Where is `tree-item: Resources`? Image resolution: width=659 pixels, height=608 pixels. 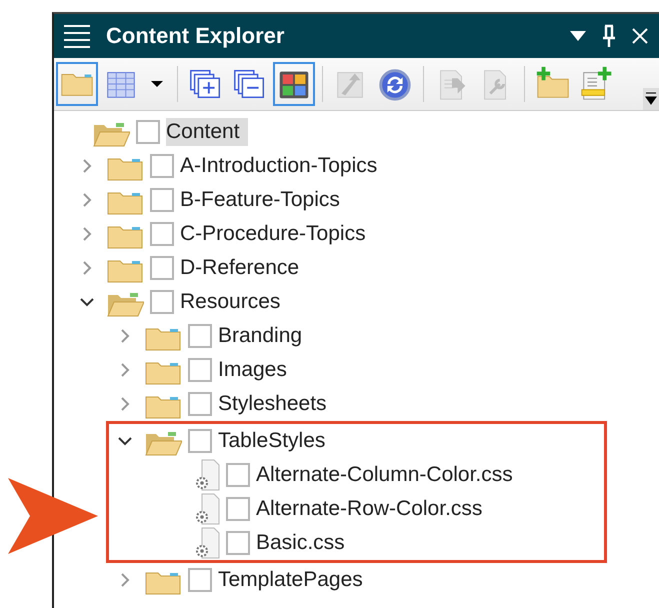 tree-item: Resources is located at coordinates (234, 302).